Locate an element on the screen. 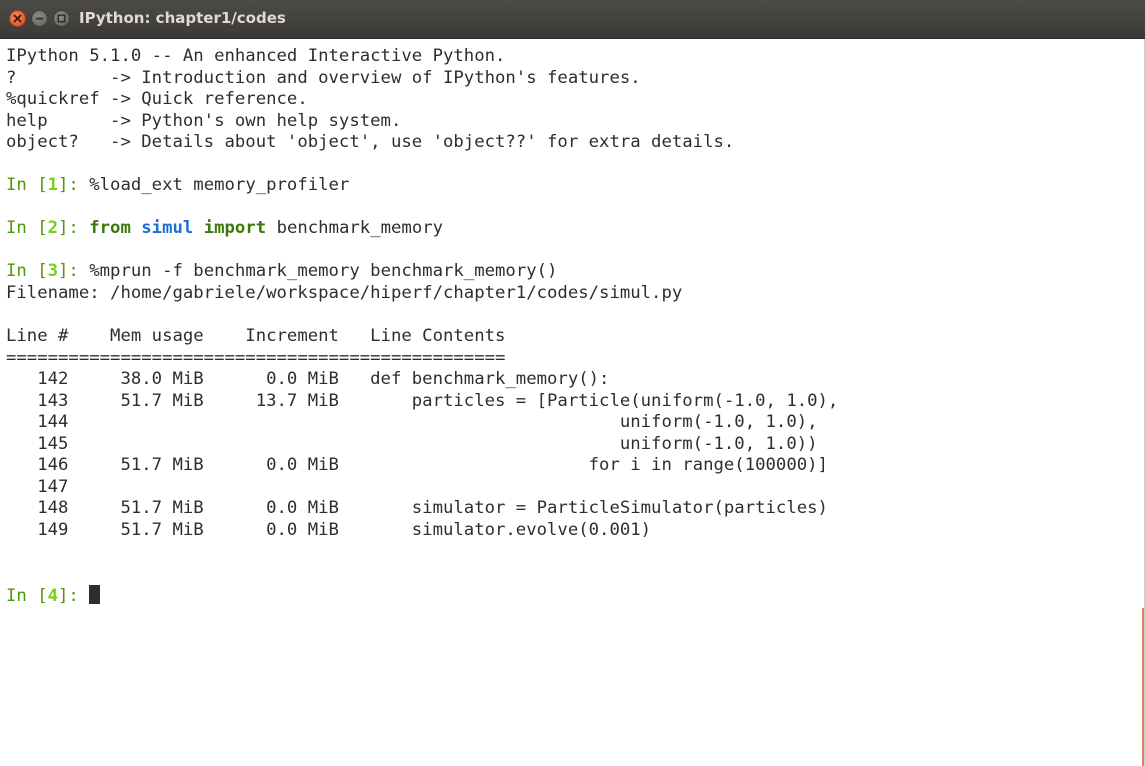 The height and width of the screenshot is (766, 1145). input-prompt: In [4]: is located at coordinates (48, 595).